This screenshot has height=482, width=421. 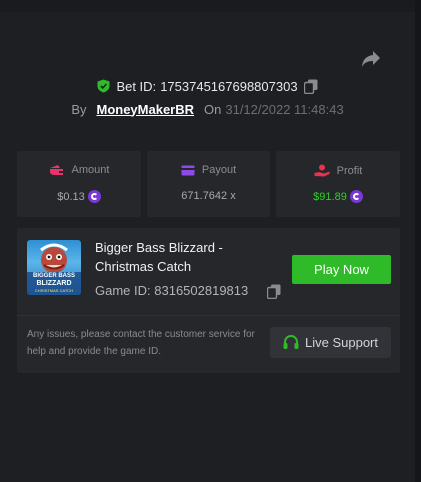 What do you see at coordinates (79, 184) in the screenshot?
I see `stat-amount: Amount $0.13` at bounding box center [79, 184].